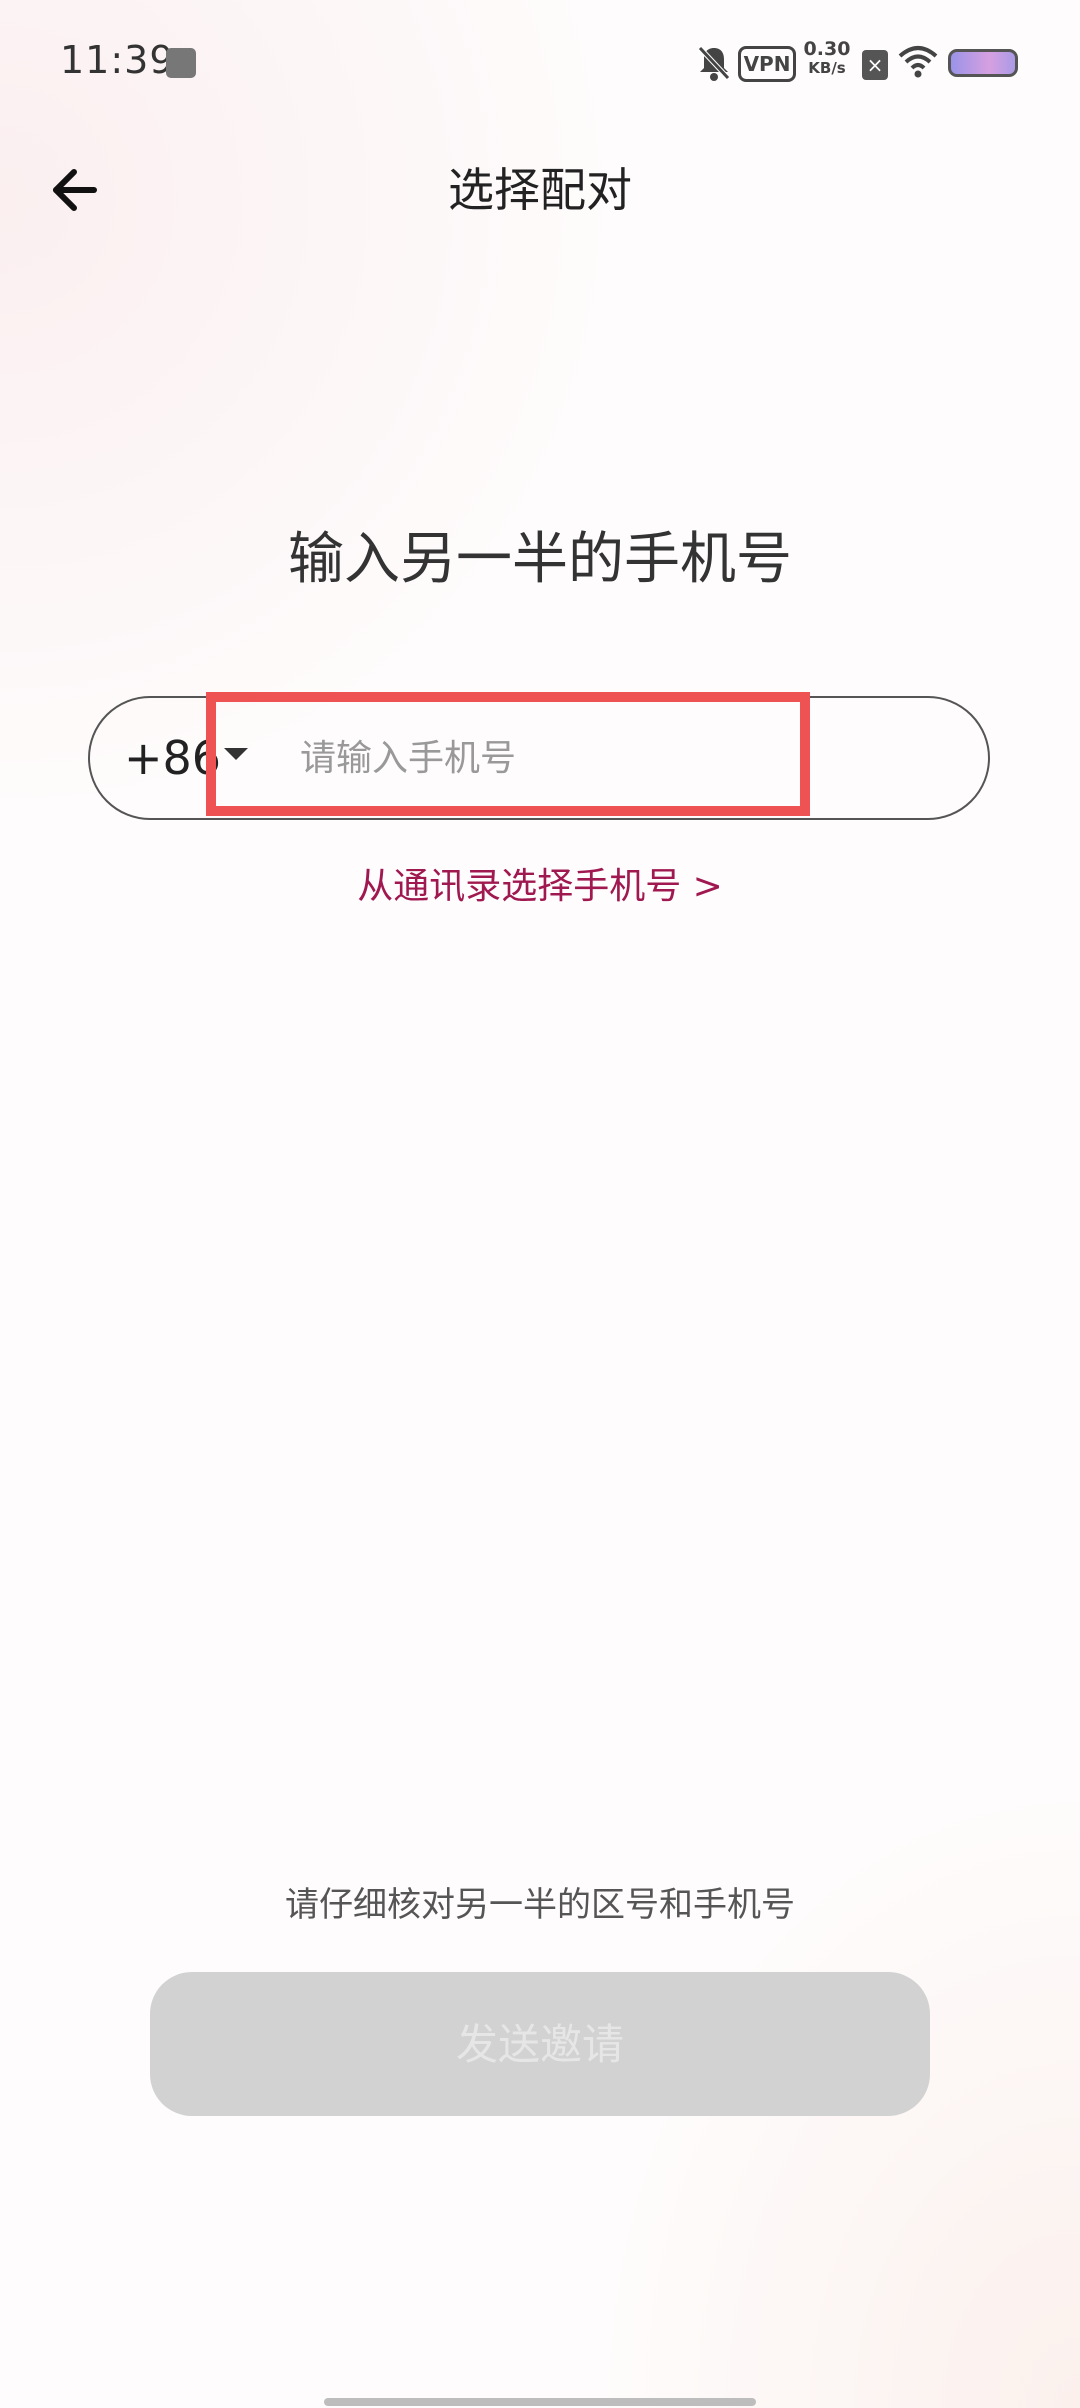 The height and width of the screenshot is (2408, 1080). I want to click on country-code-selector: +86, so click(172, 758).